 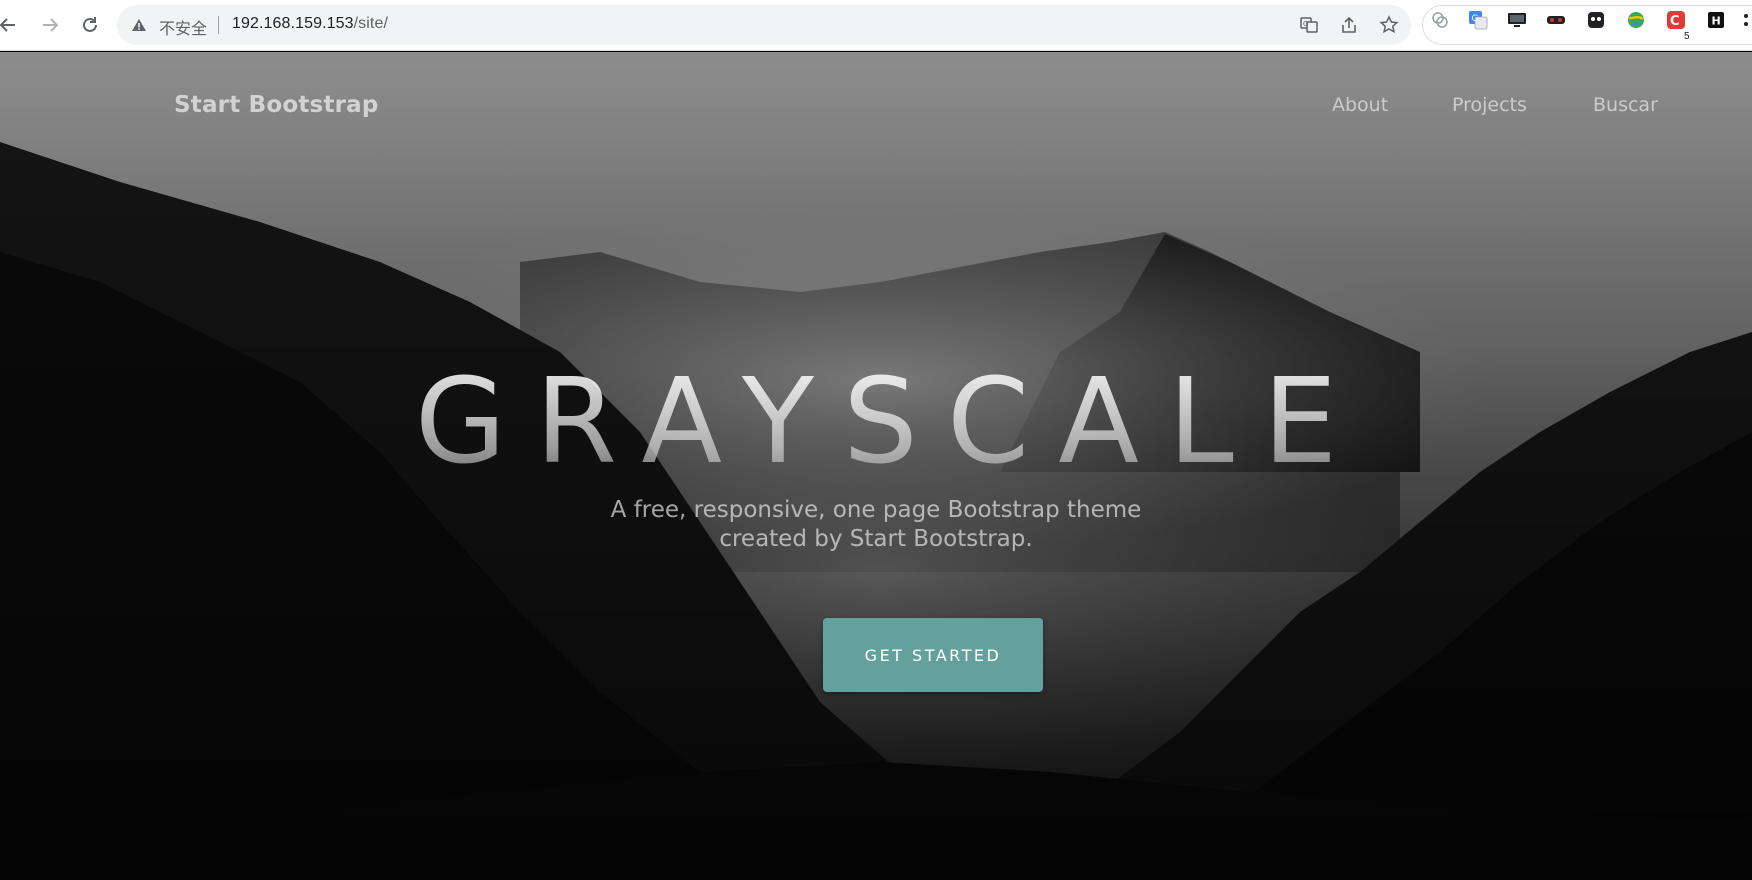 I want to click on mask-icon, so click(x=1556, y=20).